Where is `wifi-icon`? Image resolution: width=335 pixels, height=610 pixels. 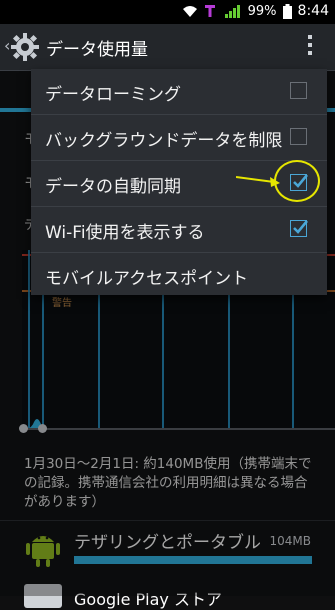 wifi-icon is located at coordinates (189, 11).